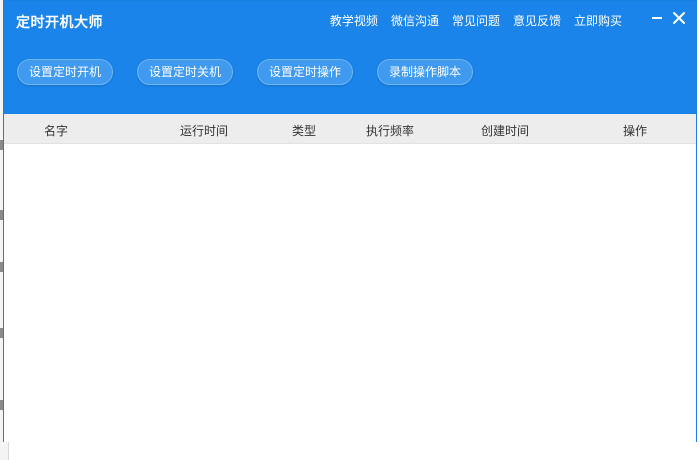  Describe the element at coordinates (415, 20) in the screenshot. I see `wechat-contact-link: 微信沟通` at that location.